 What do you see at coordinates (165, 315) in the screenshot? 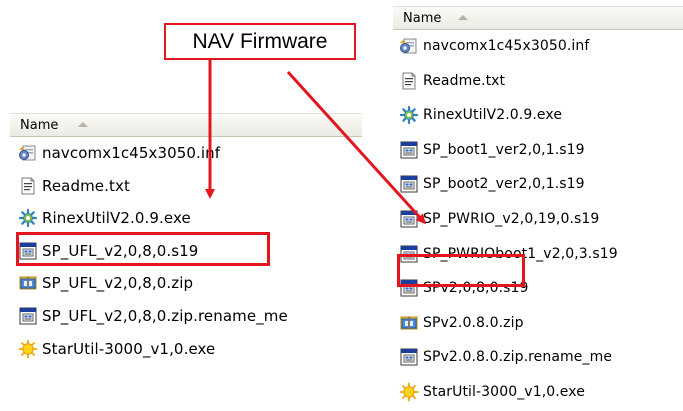
I see `file-name: SP_UFL_v2,0,8,0.zip.rename_me` at bounding box center [165, 315].